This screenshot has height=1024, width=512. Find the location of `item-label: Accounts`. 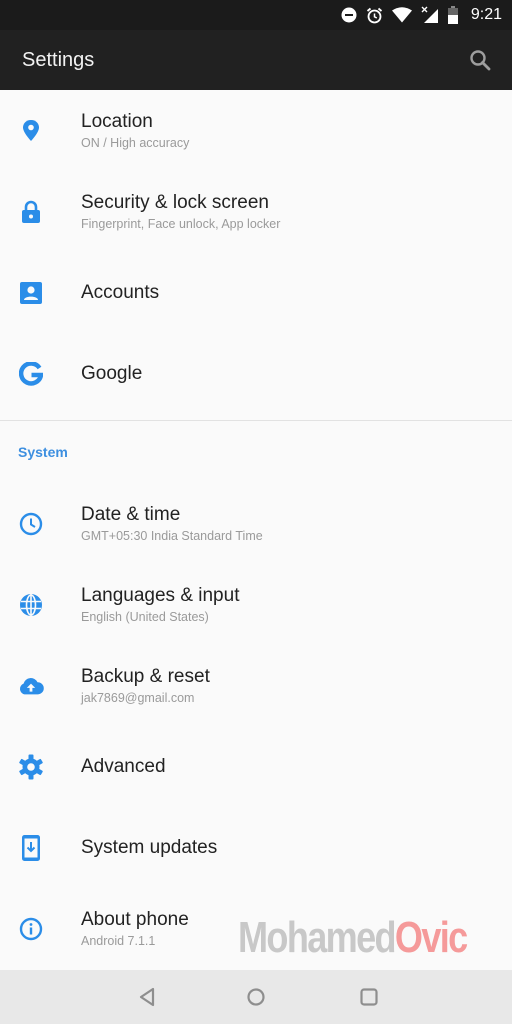

item-label: Accounts is located at coordinates (120, 292).